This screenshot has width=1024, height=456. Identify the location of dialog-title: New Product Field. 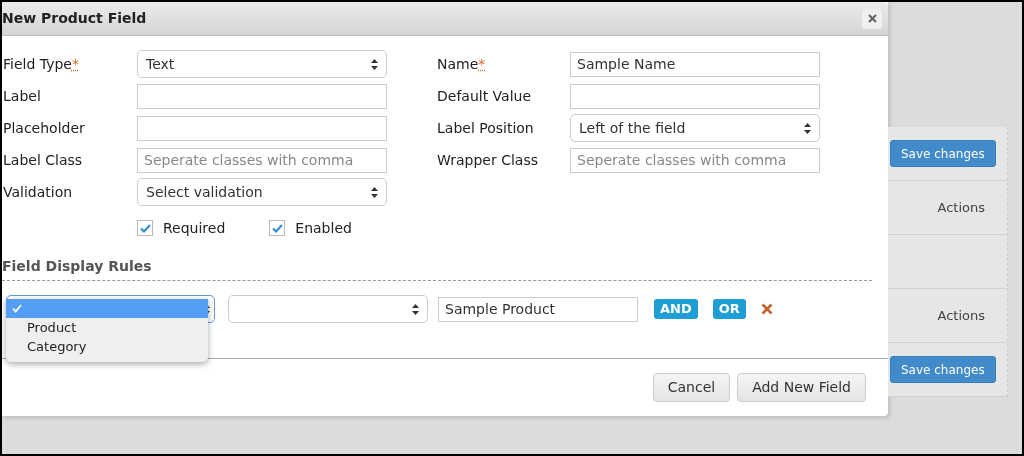
(74, 18).